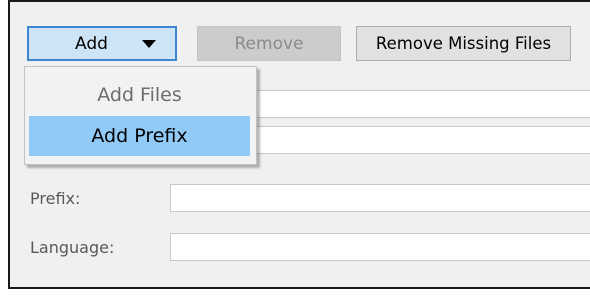  What do you see at coordinates (380, 247) in the screenshot?
I see `language-field` at bounding box center [380, 247].